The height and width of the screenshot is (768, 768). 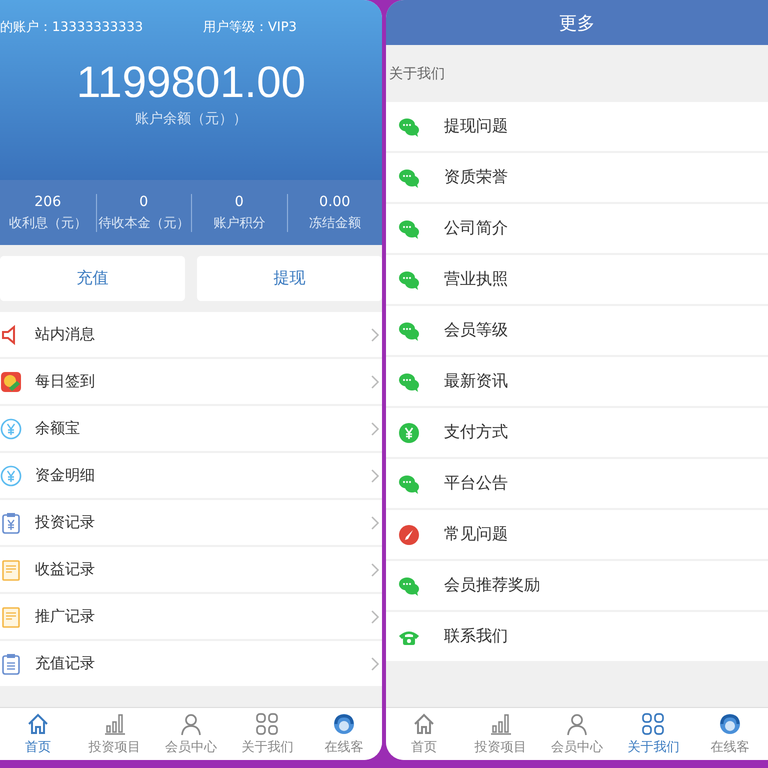 I want to click on menu-row: 提现问题, so click(x=577, y=126).